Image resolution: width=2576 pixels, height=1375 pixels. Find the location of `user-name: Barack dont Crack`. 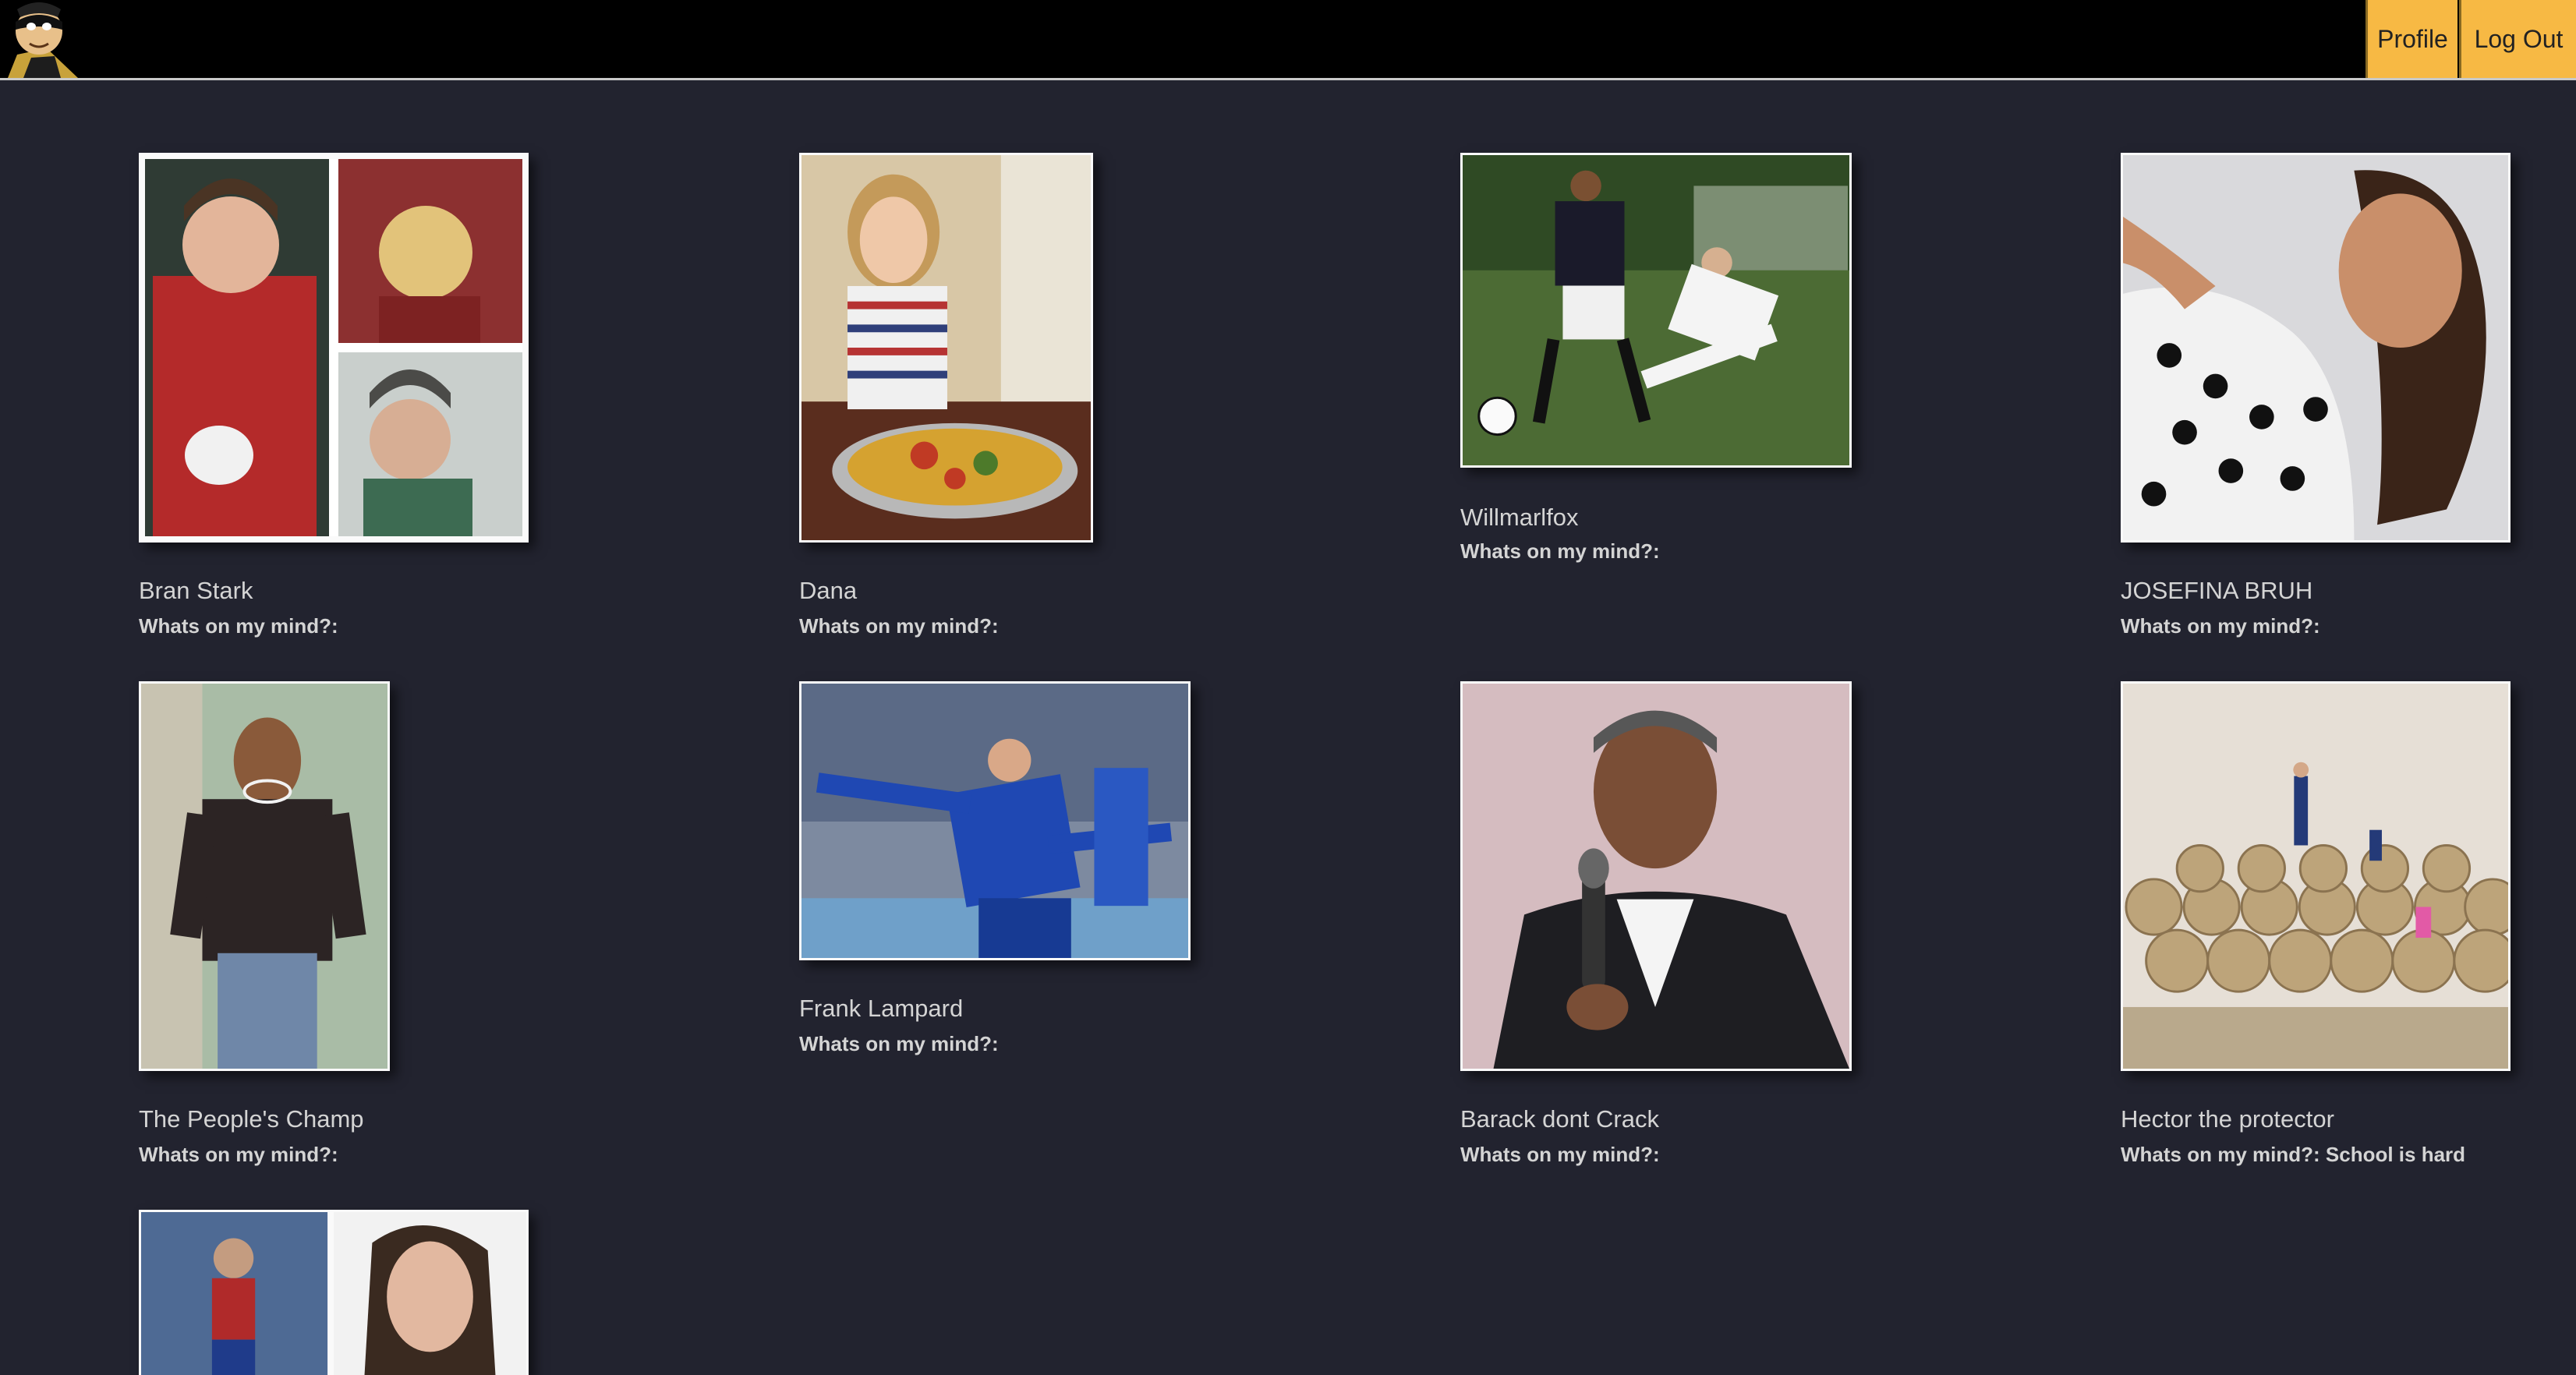

user-name: Barack dont Crack is located at coordinates (1559, 1119).